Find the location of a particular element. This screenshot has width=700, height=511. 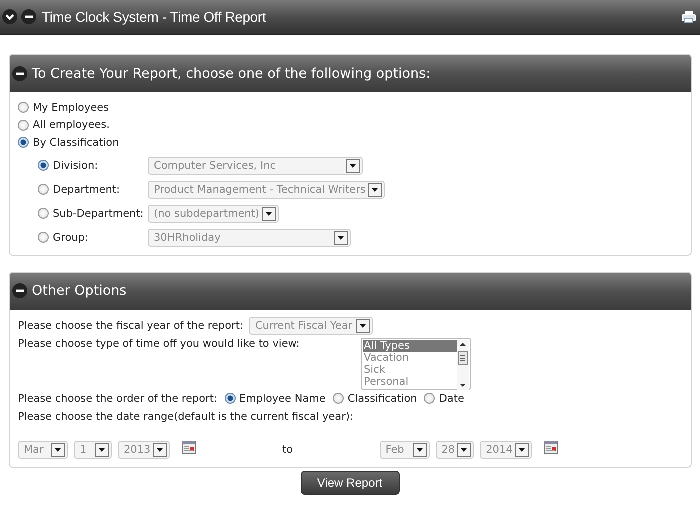

radio-label: My Employees is located at coordinates (71, 108).